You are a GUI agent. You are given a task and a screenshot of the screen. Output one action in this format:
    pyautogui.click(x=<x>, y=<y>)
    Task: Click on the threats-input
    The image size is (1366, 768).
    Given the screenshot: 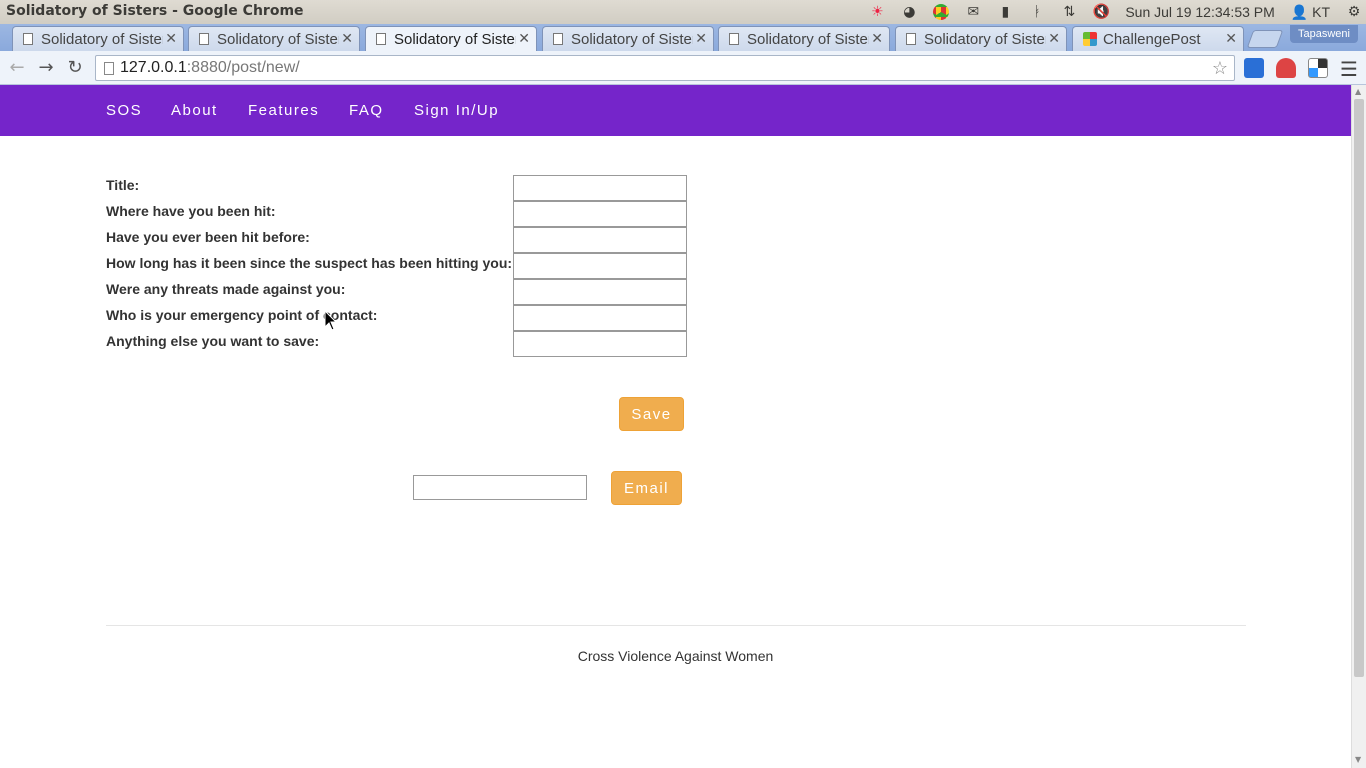 What is the action you would take?
    pyautogui.click(x=600, y=292)
    